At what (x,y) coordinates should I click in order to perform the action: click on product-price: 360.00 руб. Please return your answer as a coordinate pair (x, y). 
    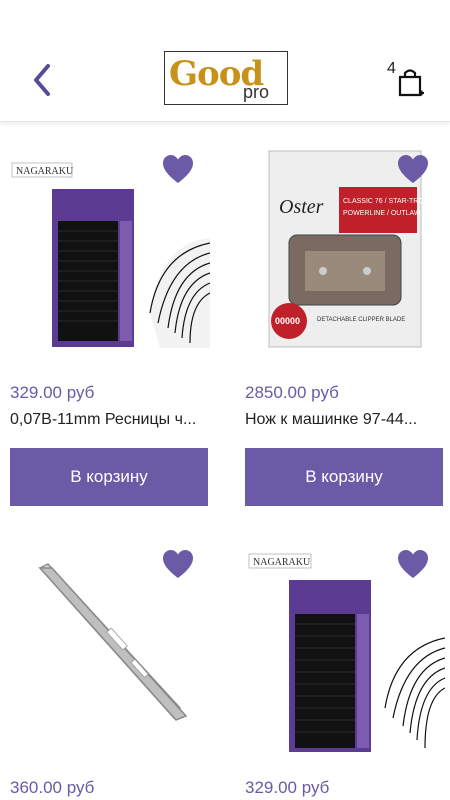
    Looking at the image, I should click on (52, 787).